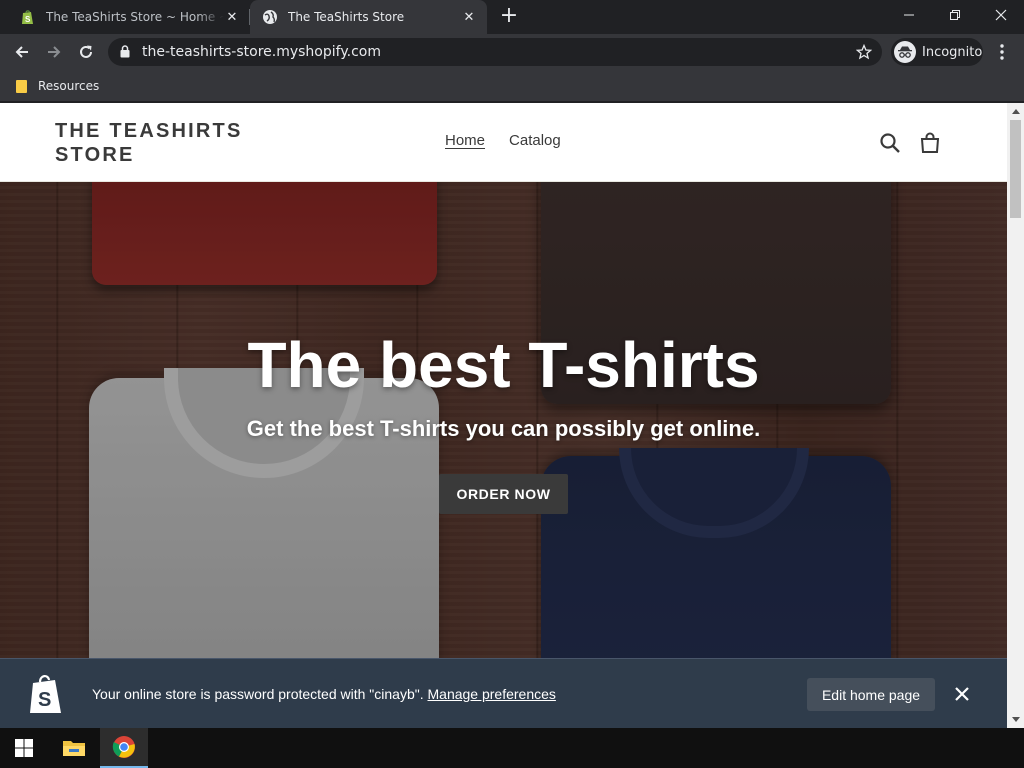 The width and height of the screenshot is (1024, 768). Describe the element at coordinates (465, 140) in the screenshot. I see `nav-home: Home` at that location.